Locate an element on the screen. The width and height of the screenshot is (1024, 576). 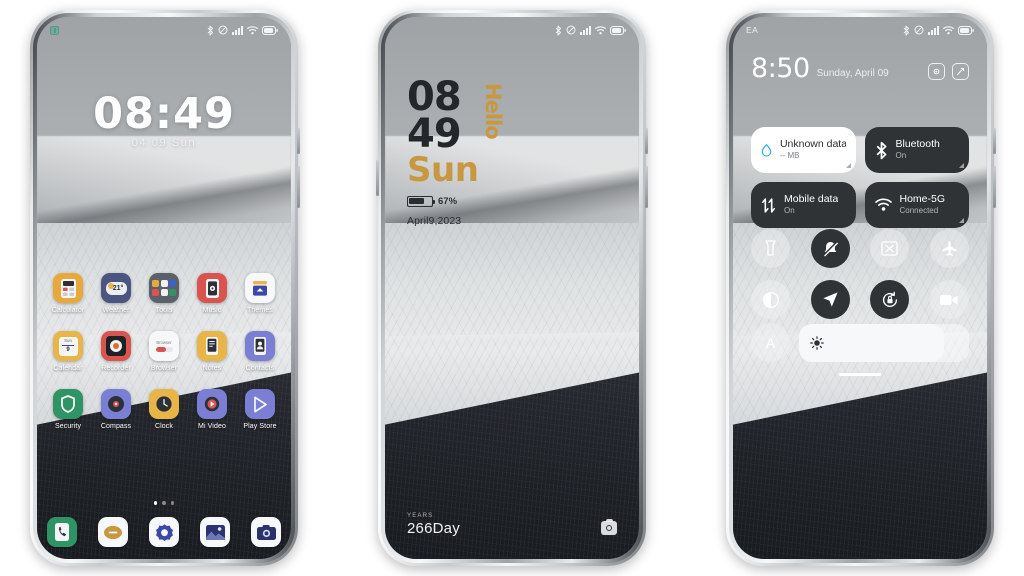
silent-mode-toggle is located at coordinates (830, 248).